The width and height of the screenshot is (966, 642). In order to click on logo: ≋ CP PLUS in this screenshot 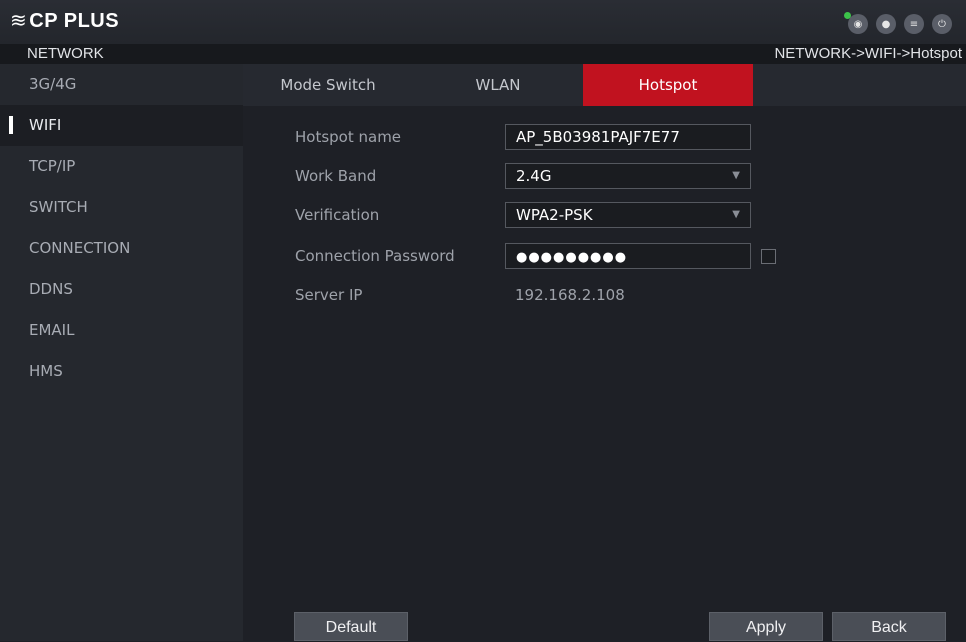, I will do `click(64, 20)`.